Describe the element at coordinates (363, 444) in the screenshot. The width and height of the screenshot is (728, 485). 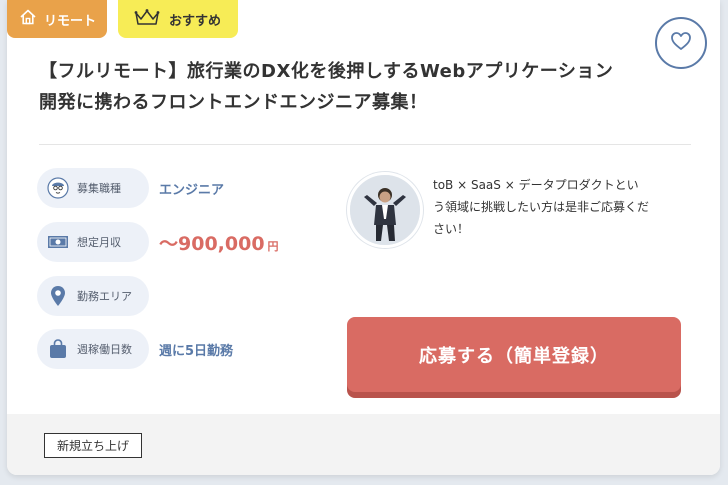
I see `card-footer: 新規立ち上げ` at that location.